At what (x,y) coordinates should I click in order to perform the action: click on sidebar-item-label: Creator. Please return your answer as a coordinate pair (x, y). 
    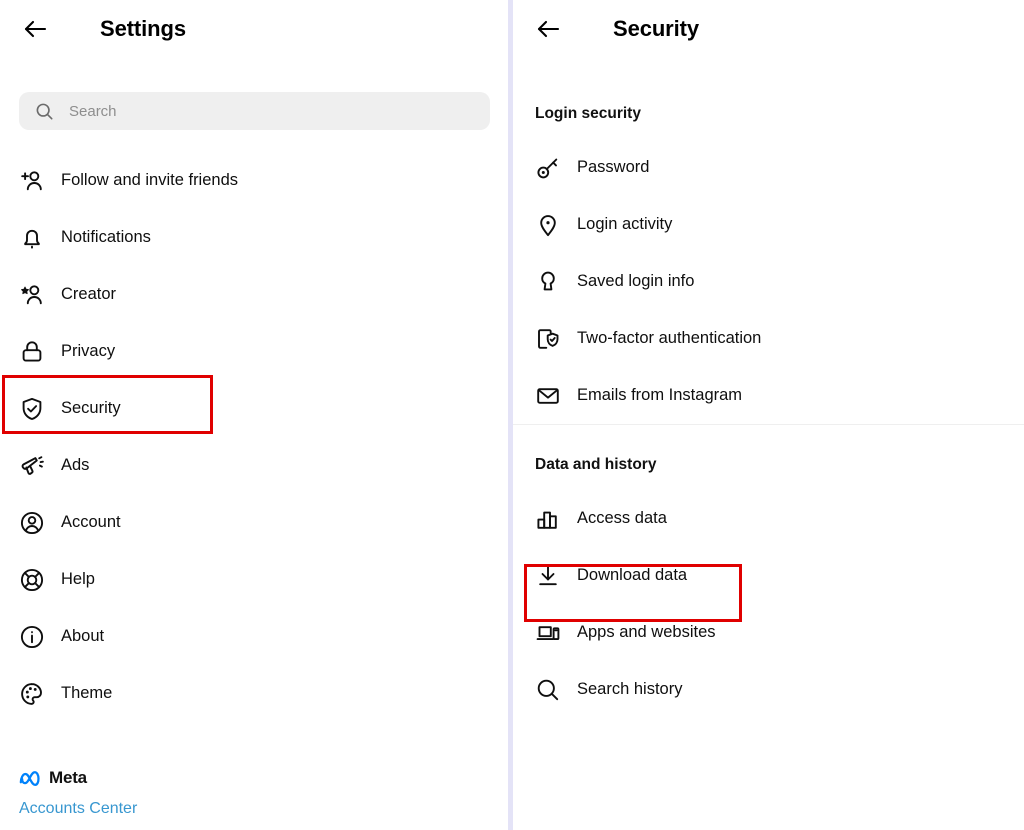
    Looking at the image, I should click on (89, 294).